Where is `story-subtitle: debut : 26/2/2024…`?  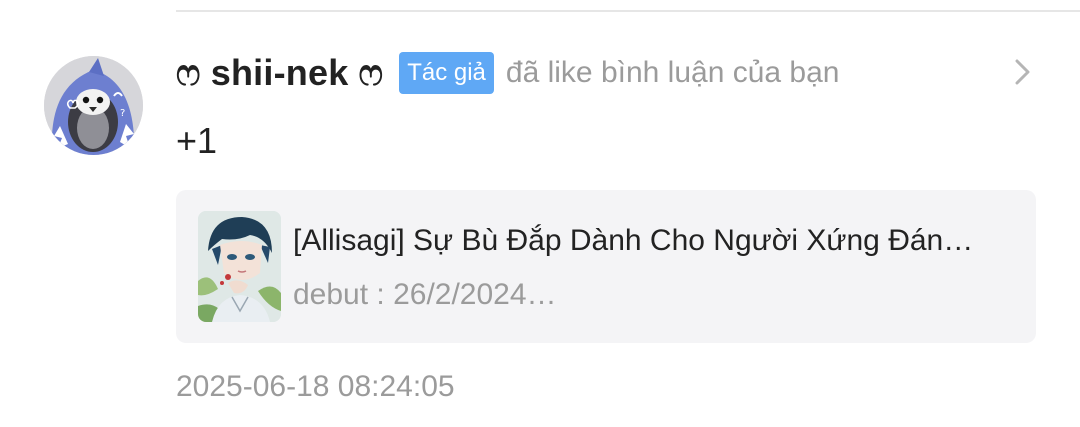 story-subtitle: debut : 26/2/2024… is located at coordinates (425, 294).